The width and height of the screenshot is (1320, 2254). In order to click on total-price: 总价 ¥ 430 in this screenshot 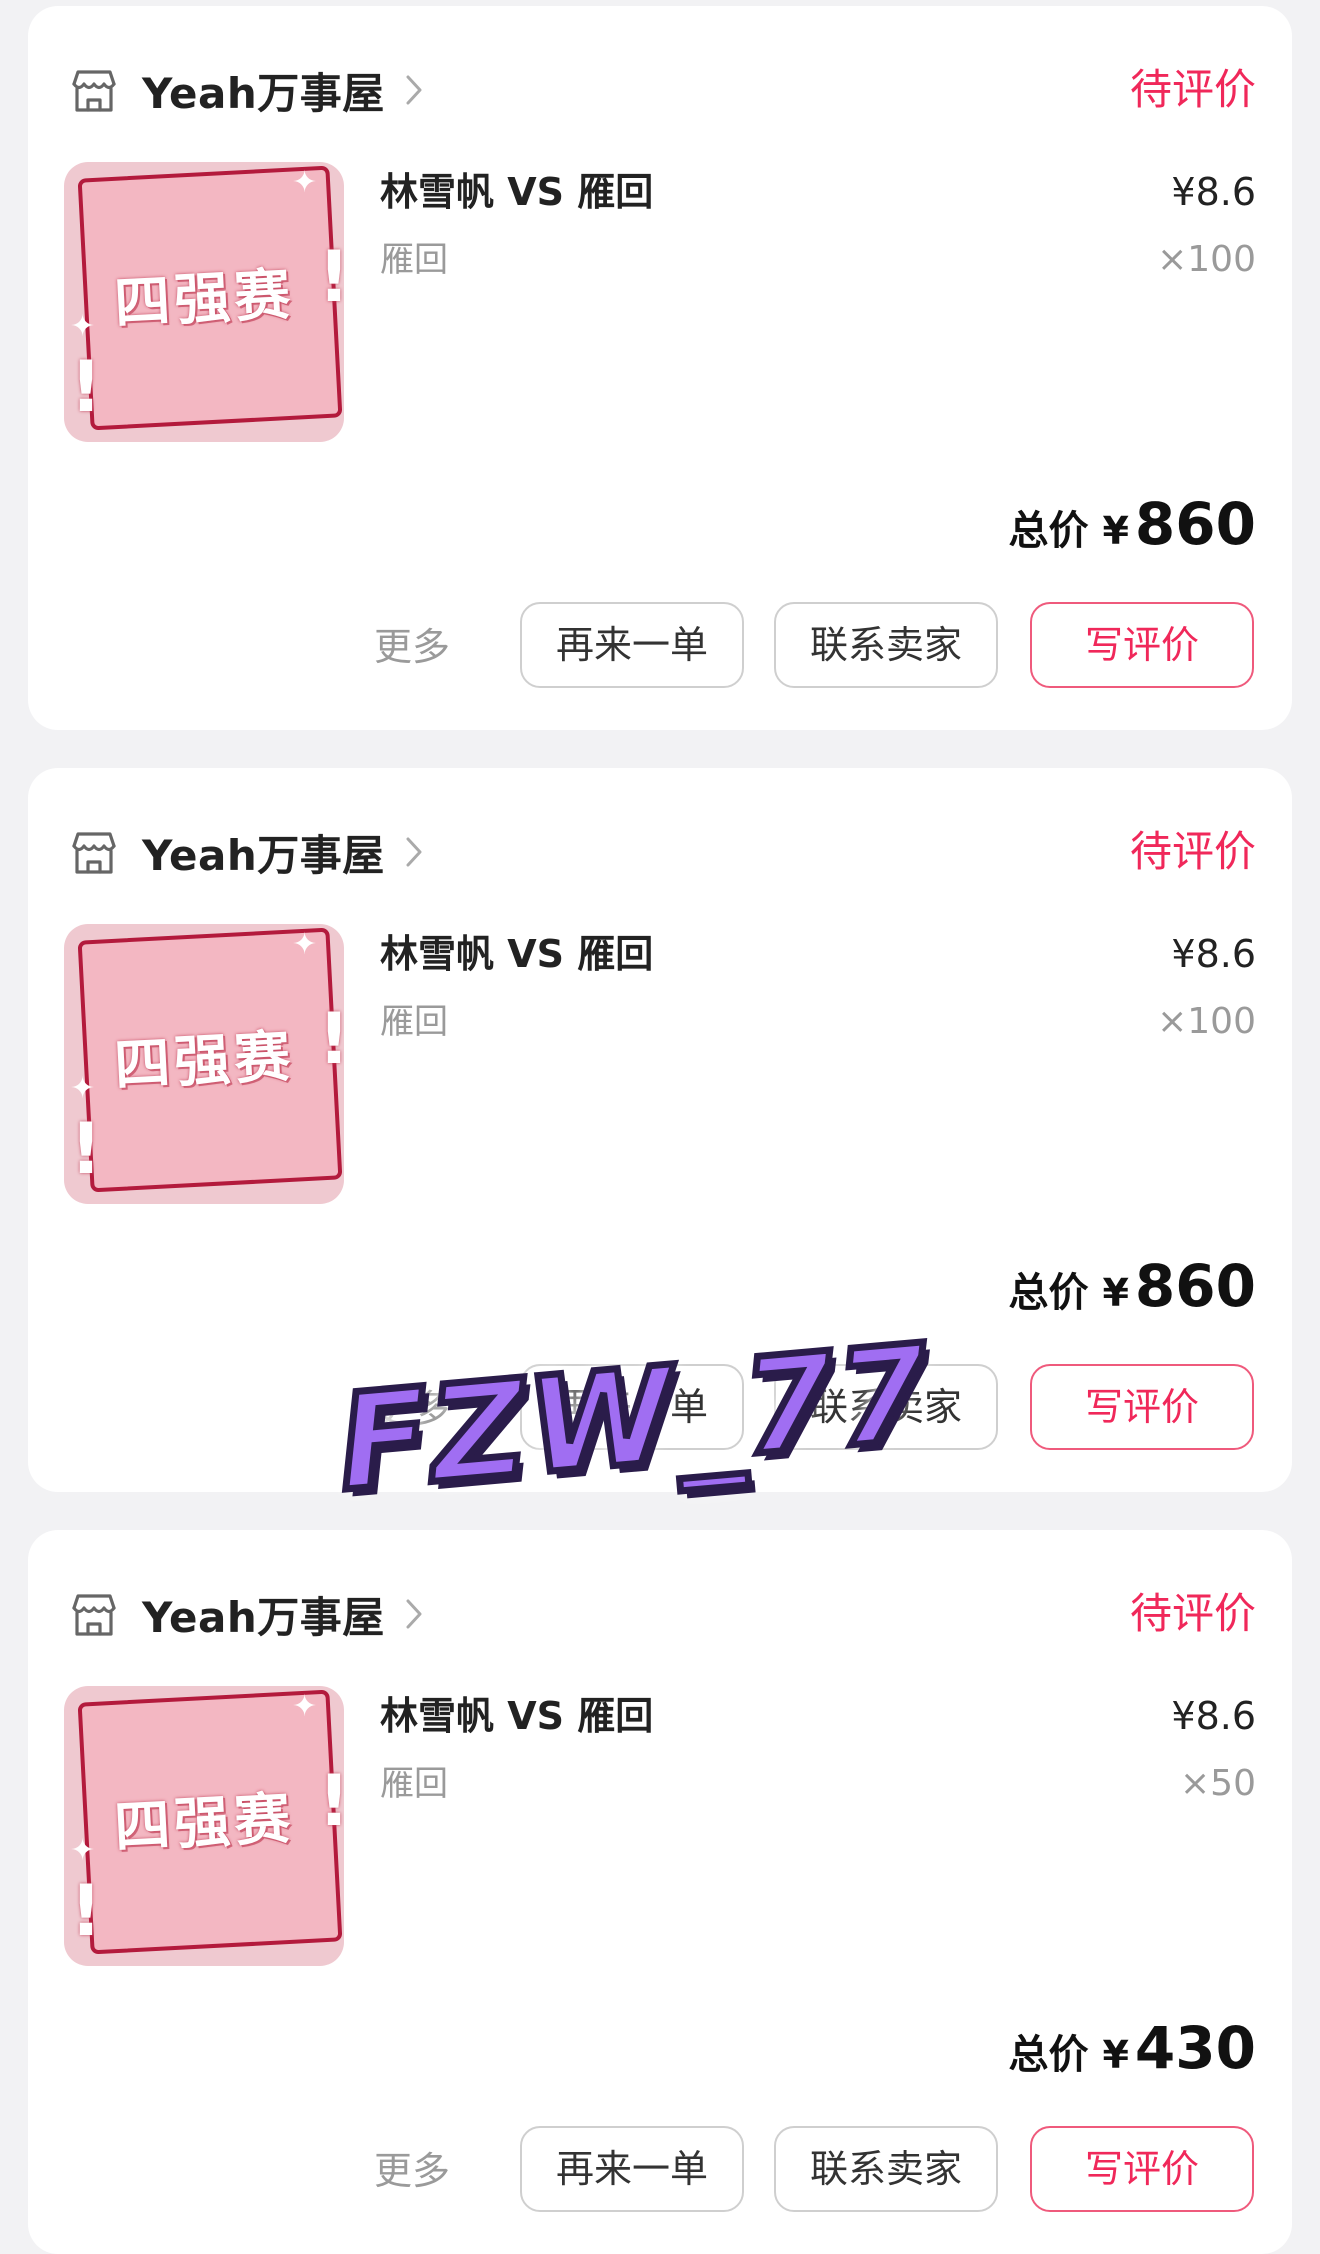, I will do `click(1132, 2048)`.